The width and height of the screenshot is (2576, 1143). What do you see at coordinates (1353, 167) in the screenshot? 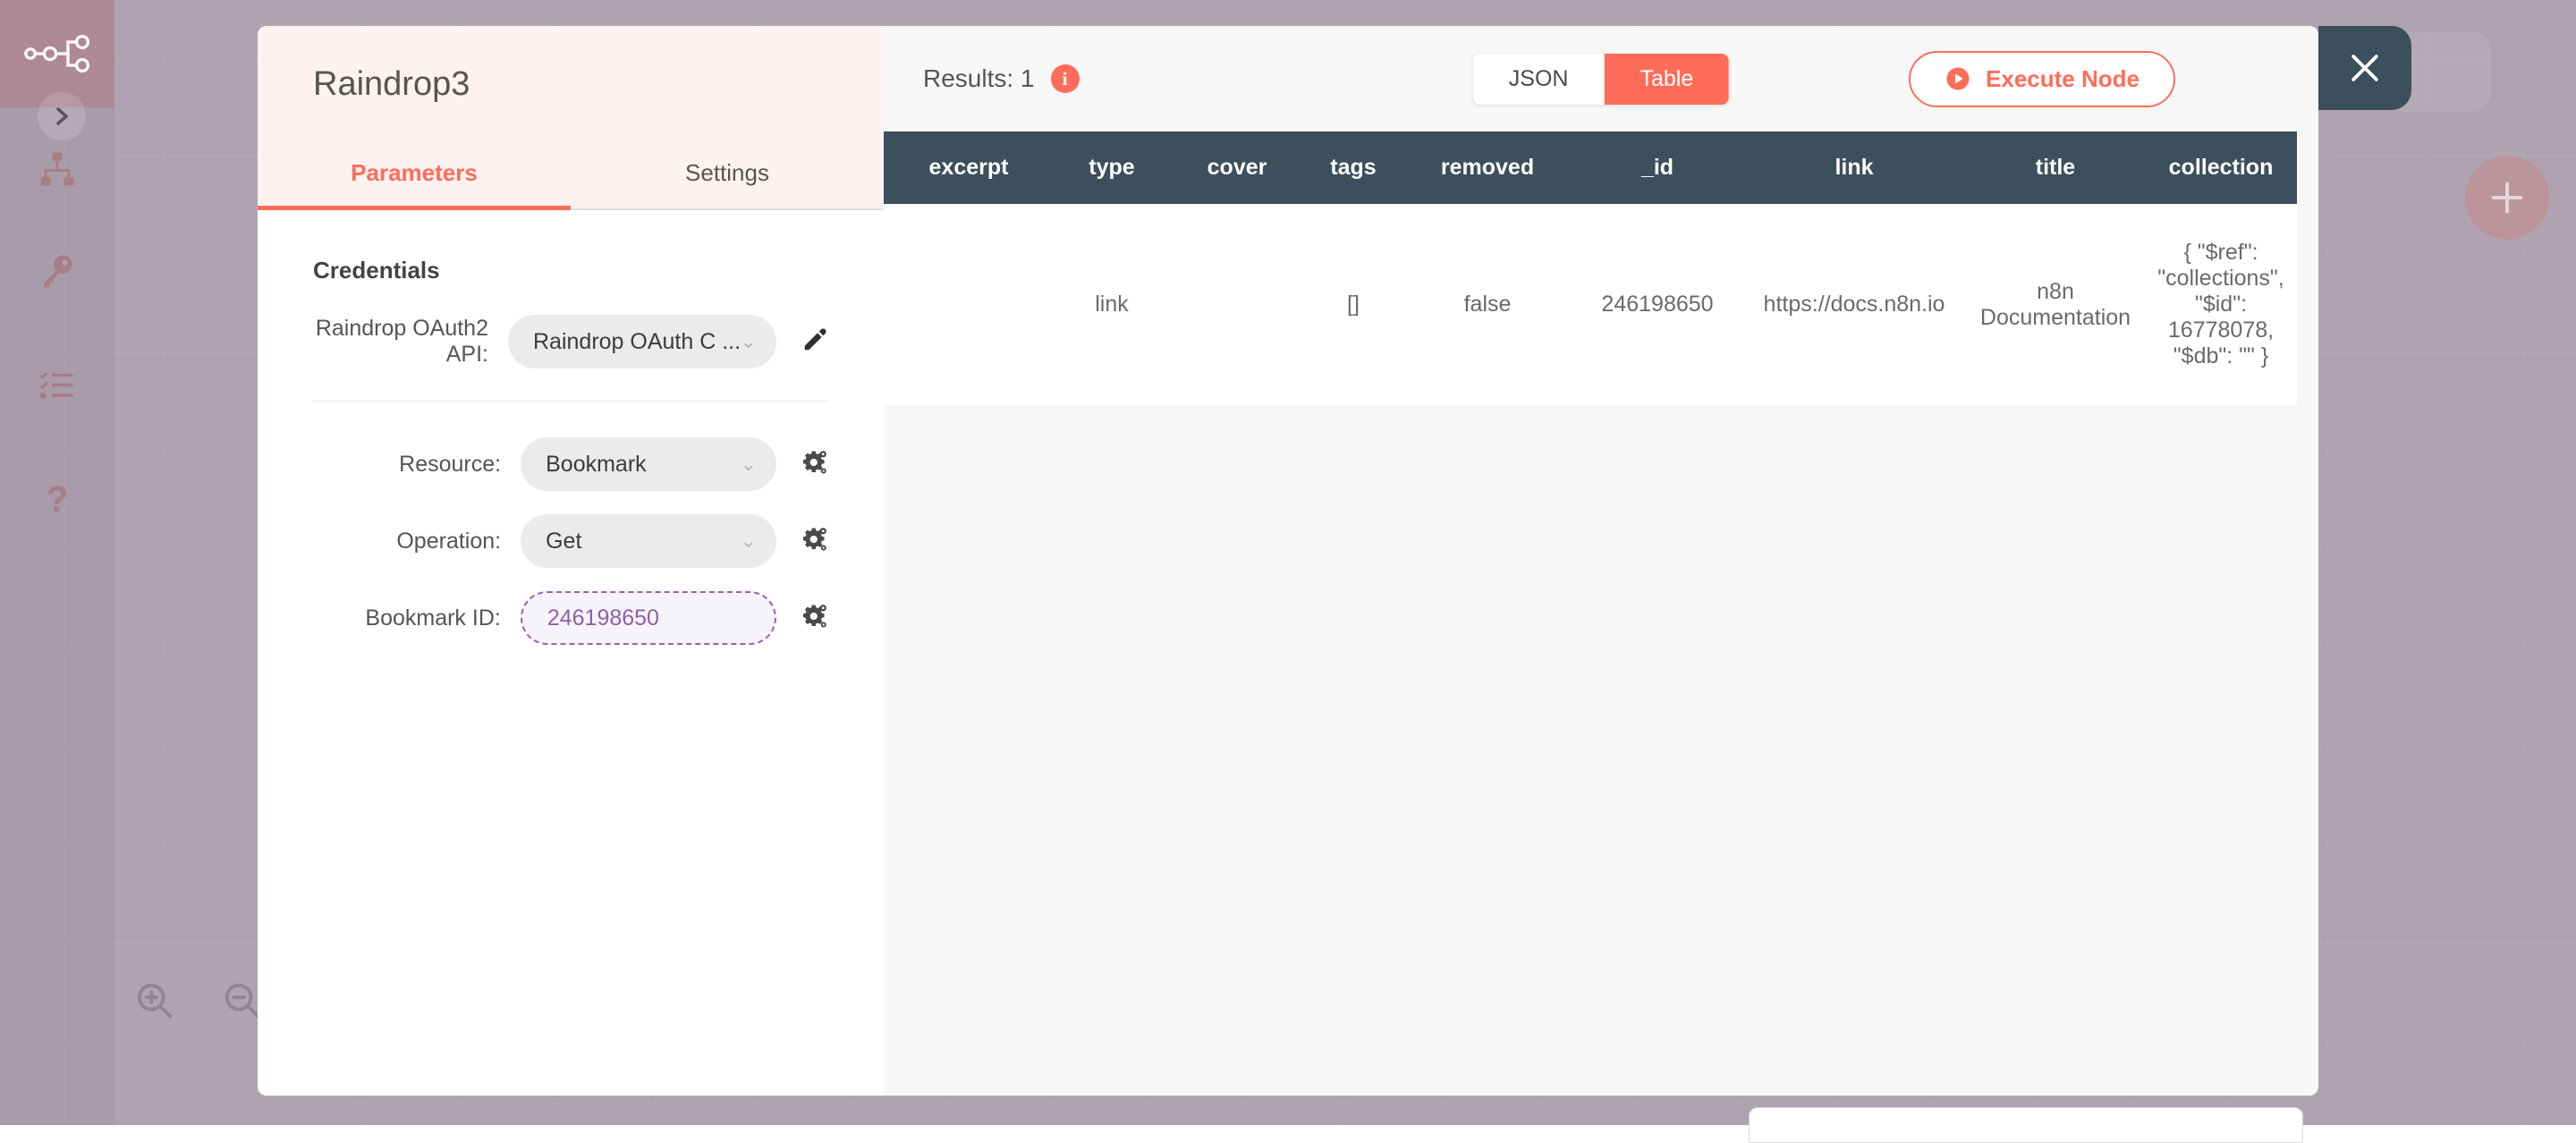
I see `column-header-tags: tags` at bounding box center [1353, 167].